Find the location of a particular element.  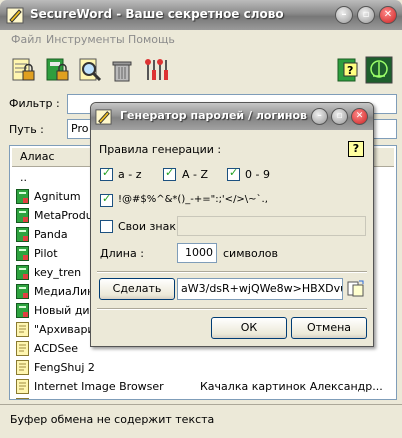

dialog-maximize-button: ▫ is located at coordinates (339, 116).